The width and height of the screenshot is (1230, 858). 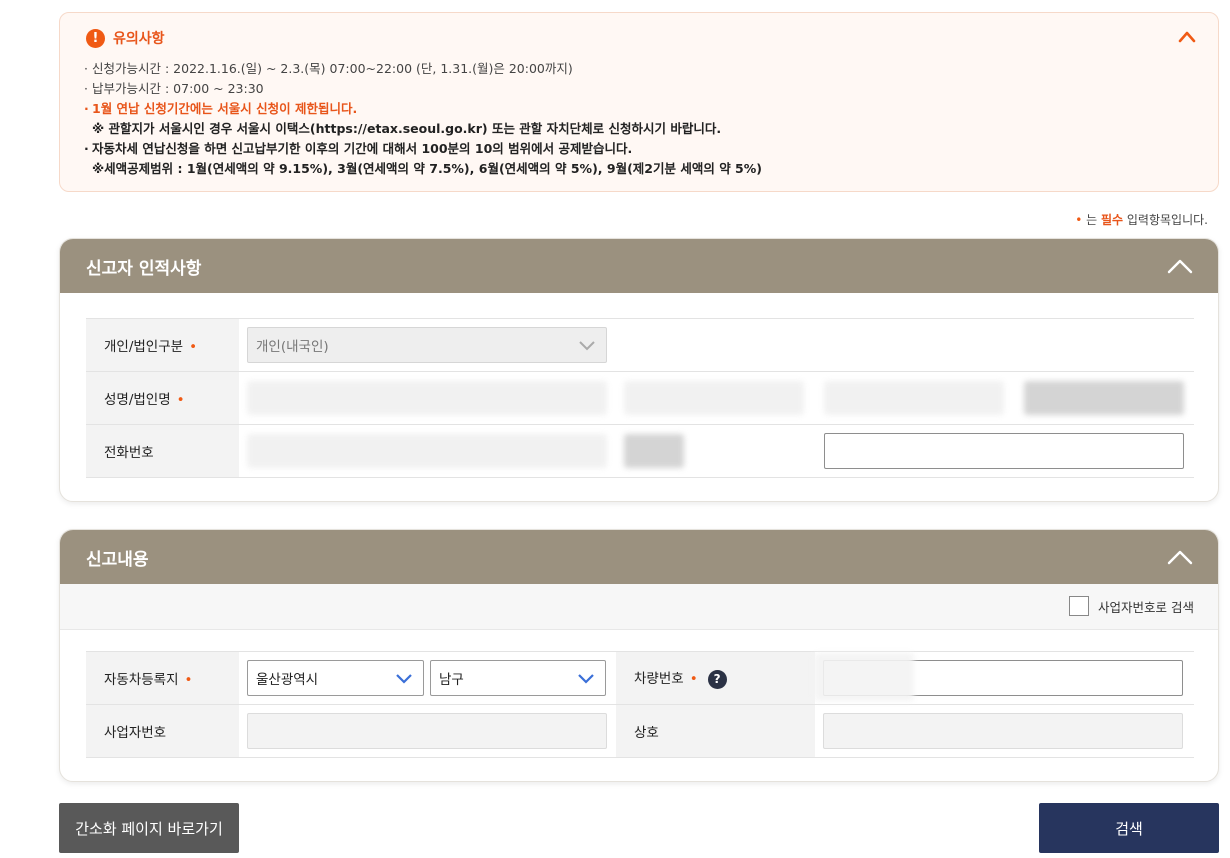 I want to click on region-city-value: 울산광역시, so click(x=287, y=680).